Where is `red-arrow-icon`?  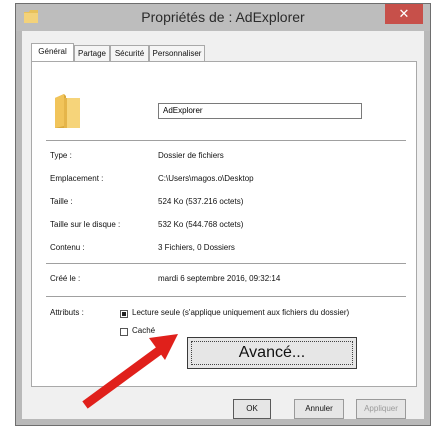
red-arrow-icon is located at coordinates (130, 371).